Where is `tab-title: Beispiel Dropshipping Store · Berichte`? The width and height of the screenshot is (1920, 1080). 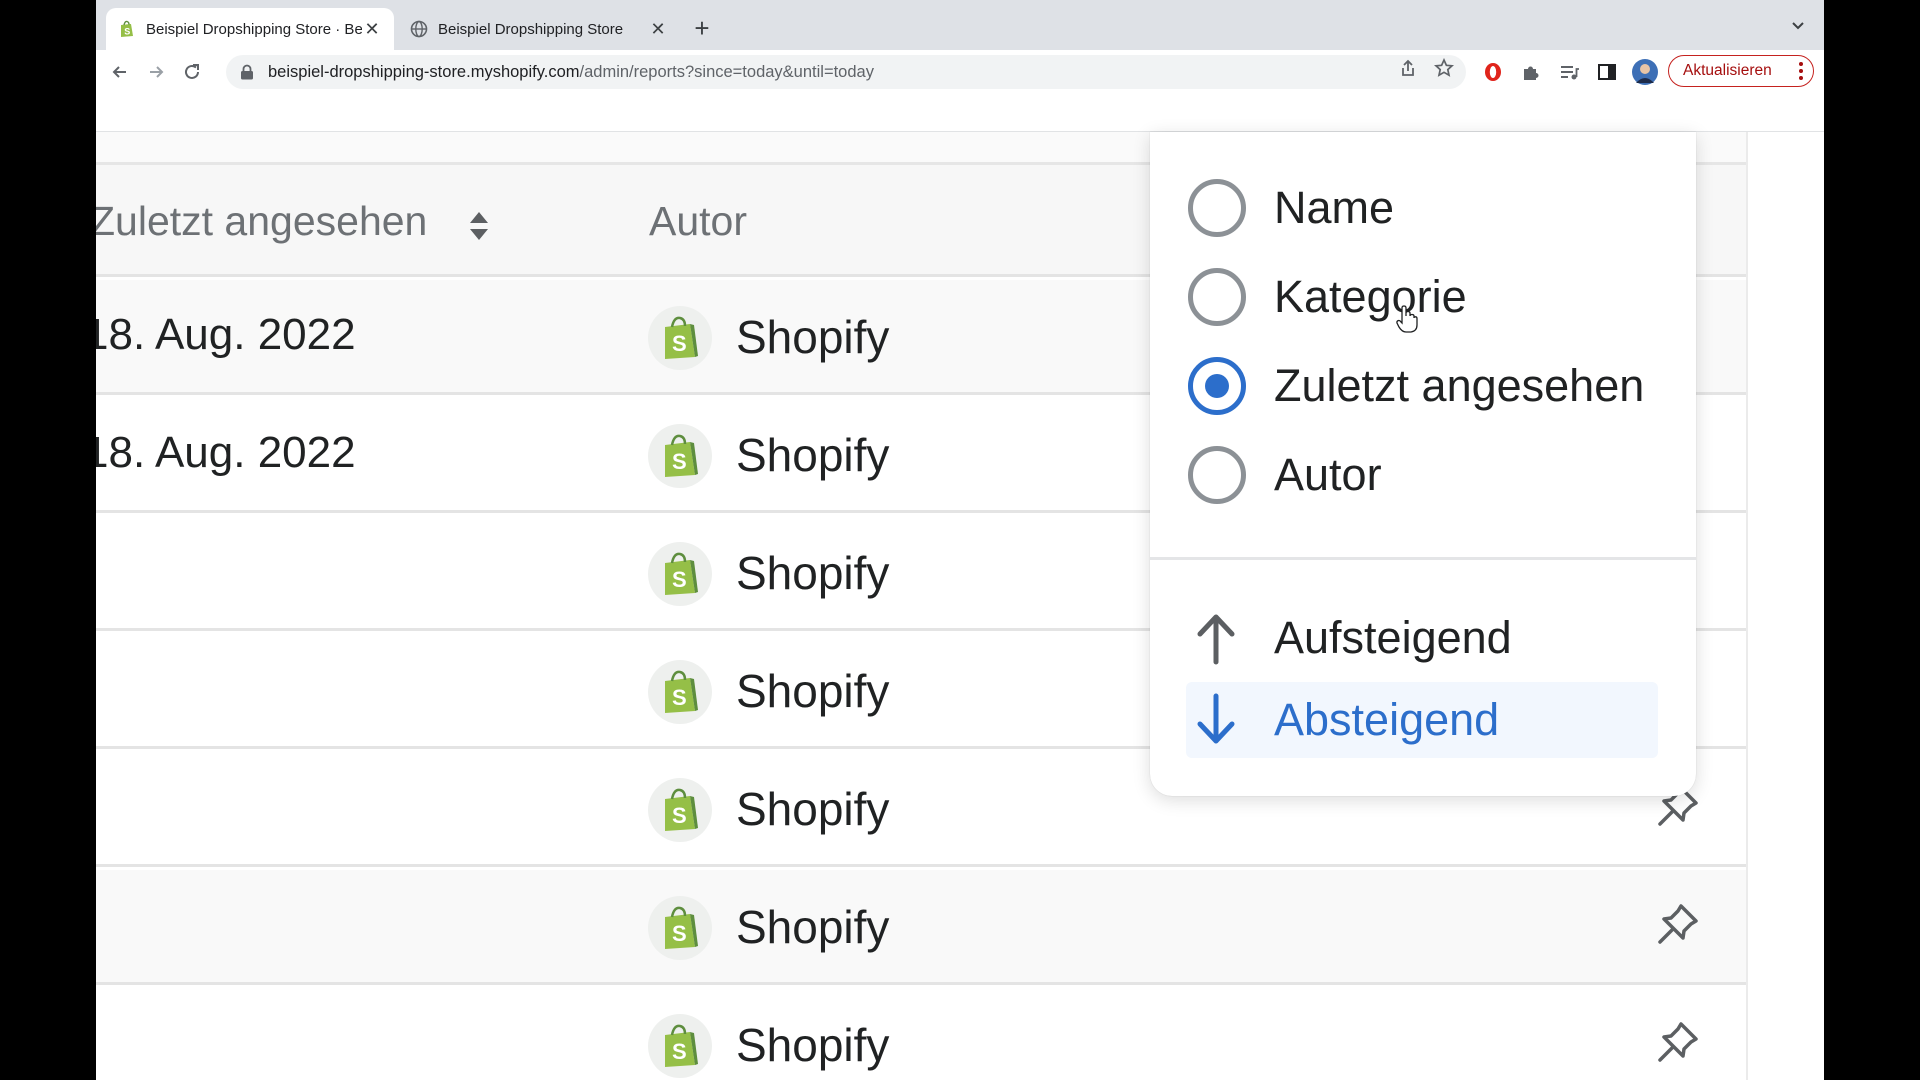
tab-title: Beispiel Dropshipping Store · Berichte is located at coordinates (254, 29).